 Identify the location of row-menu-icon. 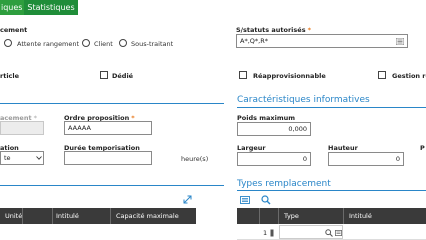
(272, 233).